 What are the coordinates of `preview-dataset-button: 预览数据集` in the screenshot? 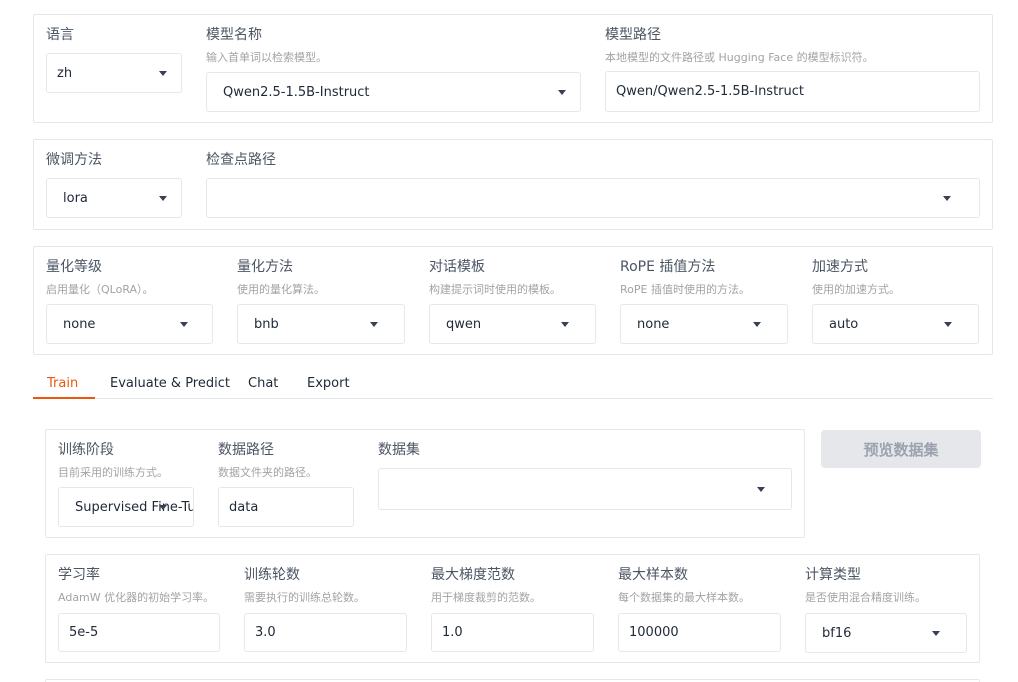 It's located at (901, 449).